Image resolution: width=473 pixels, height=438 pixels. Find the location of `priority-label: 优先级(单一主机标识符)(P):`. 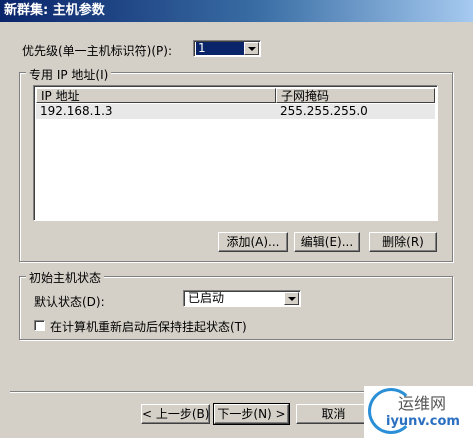

priority-label: 优先级(单一主机标识符)(P): is located at coordinates (97, 51).